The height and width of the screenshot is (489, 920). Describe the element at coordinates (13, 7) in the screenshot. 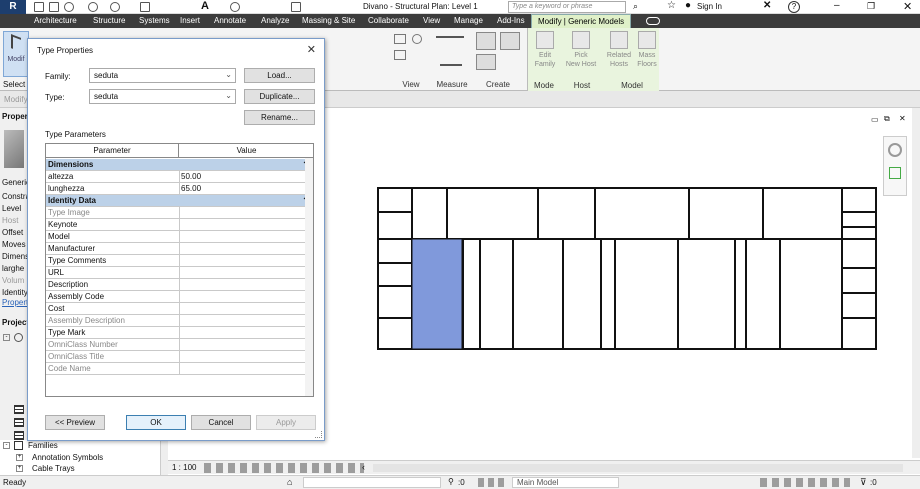

I see `app-logo: R` at that location.